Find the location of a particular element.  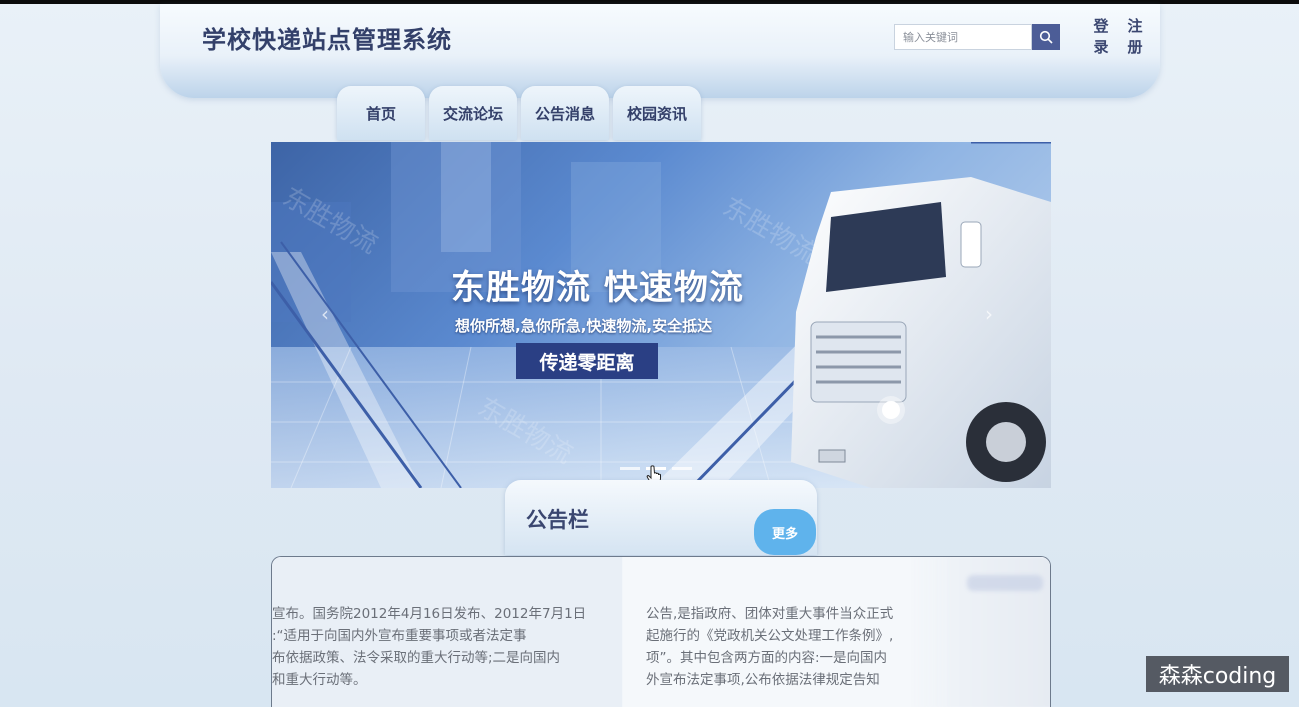

register-link: 注 册 is located at coordinates (1135, 37).